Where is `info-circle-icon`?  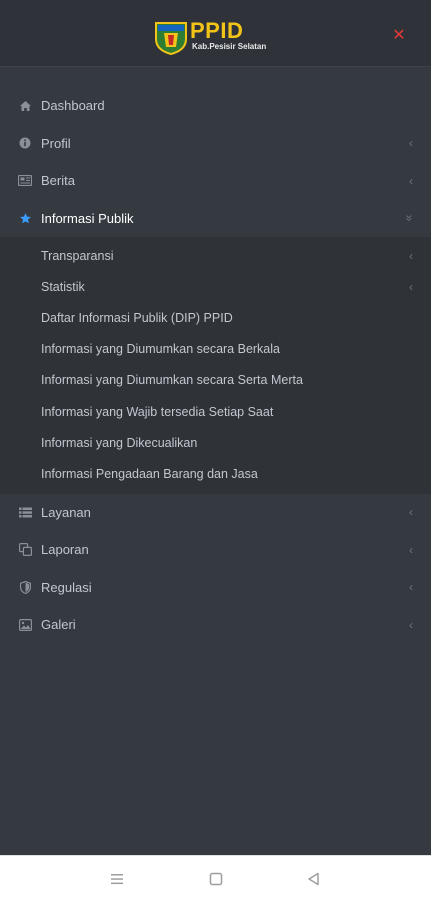
info-circle-icon is located at coordinates (25, 143).